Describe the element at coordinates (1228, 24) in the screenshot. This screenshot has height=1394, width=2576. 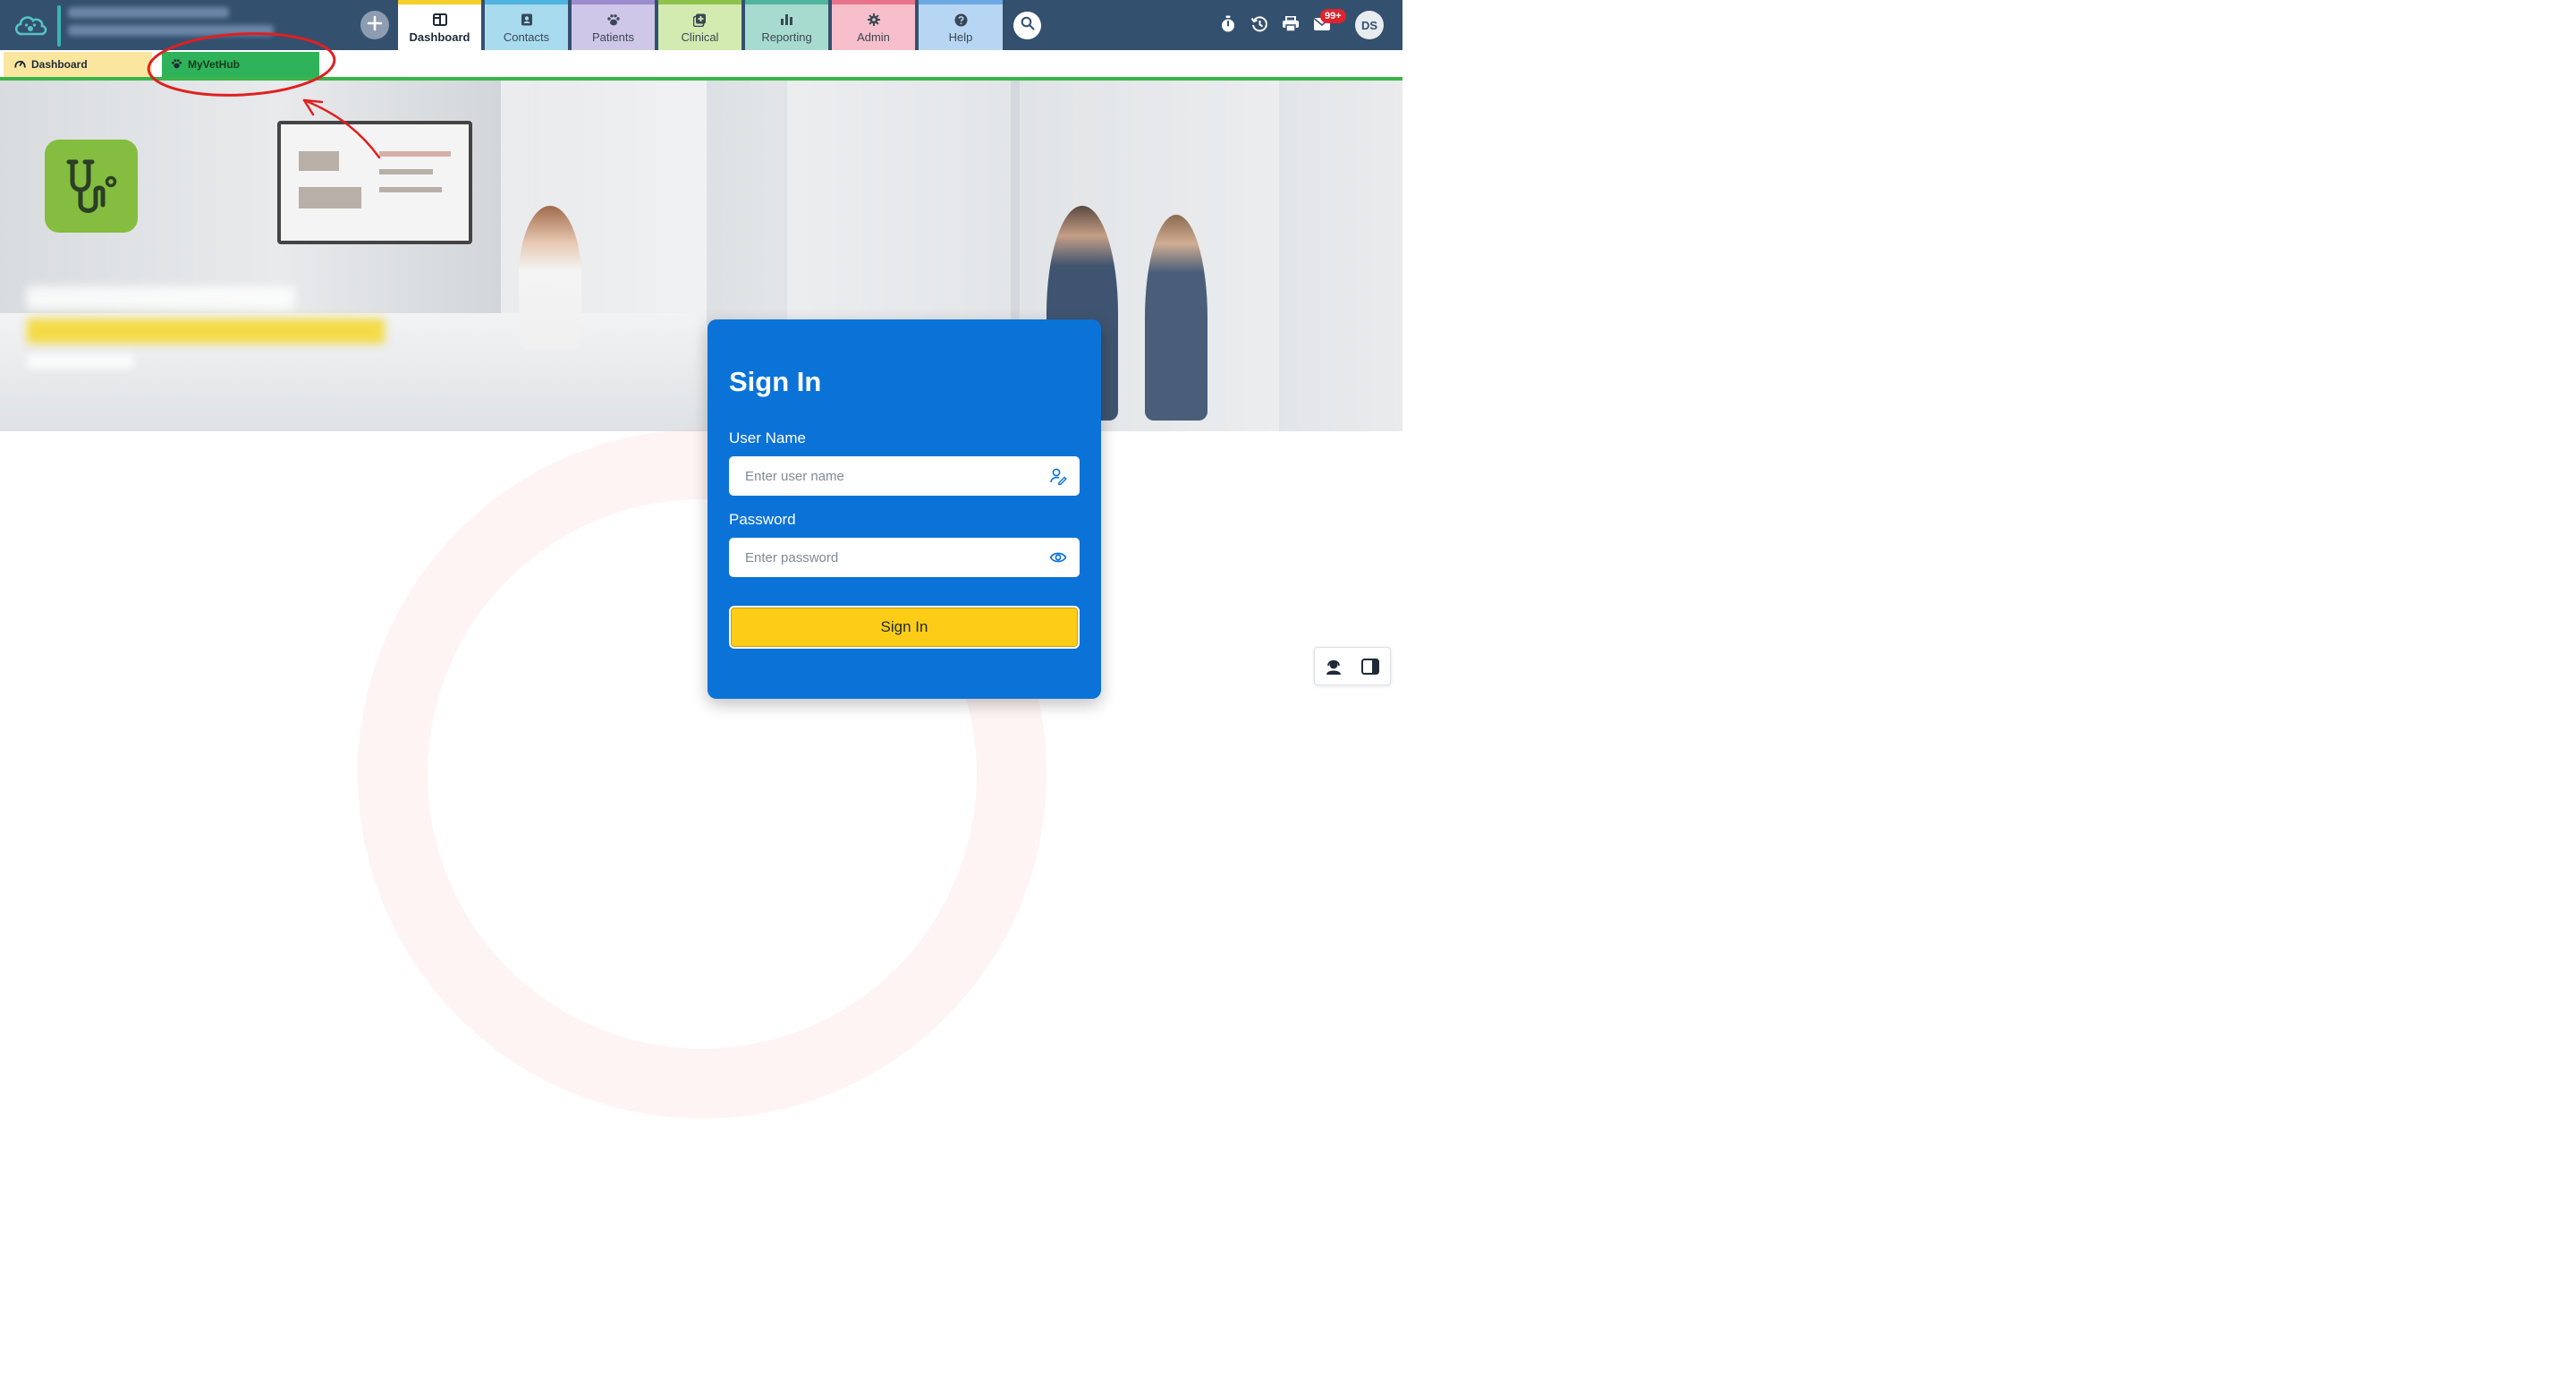
I see `stopwatch-icon` at that location.